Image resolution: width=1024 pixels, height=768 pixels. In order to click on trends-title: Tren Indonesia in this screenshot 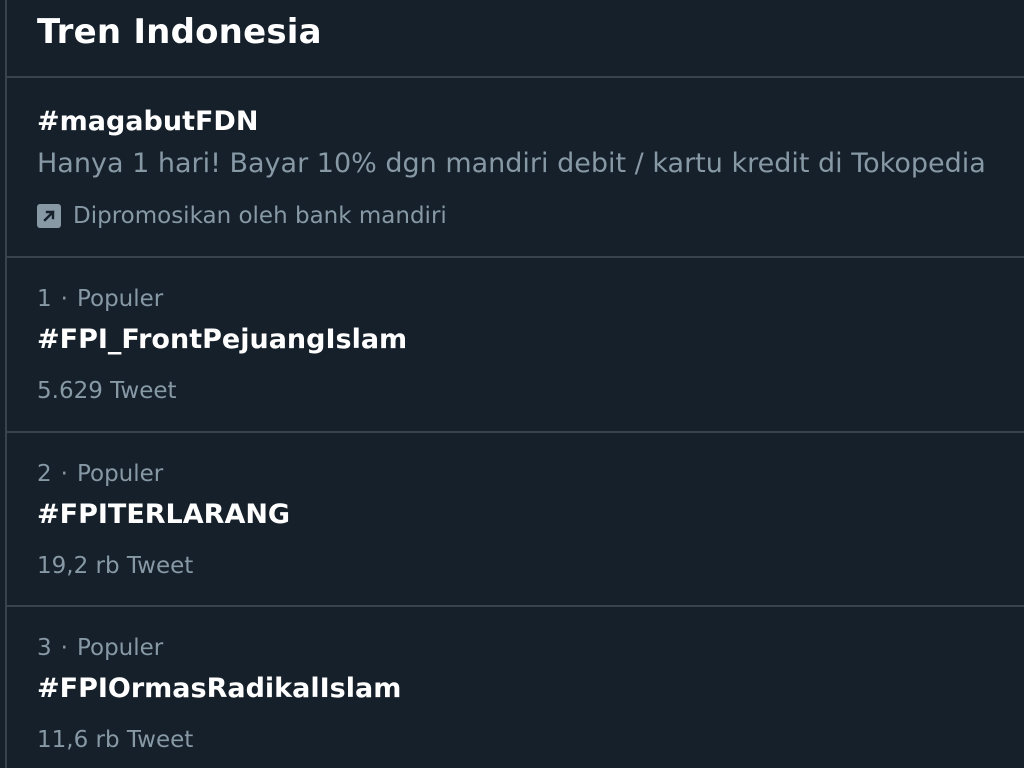, I will do `click(179, 32)`.